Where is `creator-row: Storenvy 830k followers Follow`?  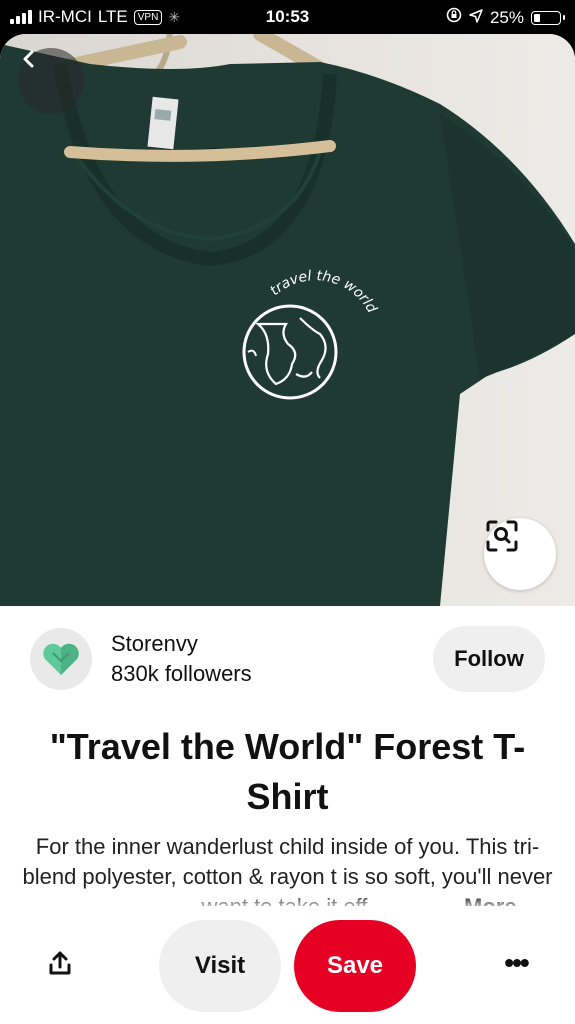 creator-row: Storenvy 830k followers Follow is located at coordinates (287, 661).